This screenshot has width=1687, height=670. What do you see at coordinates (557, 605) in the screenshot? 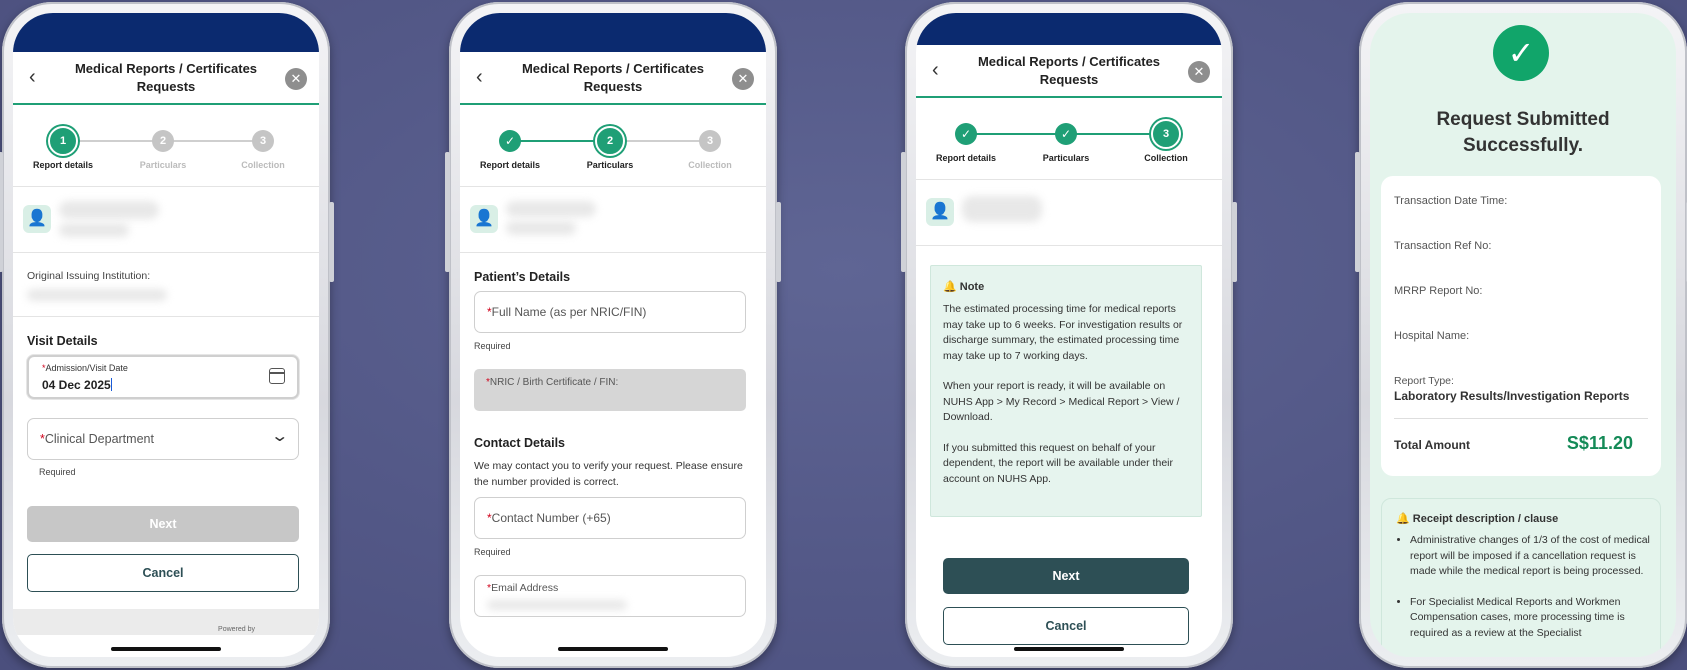
I see `redacted-email` at bounding box center [557, 605].